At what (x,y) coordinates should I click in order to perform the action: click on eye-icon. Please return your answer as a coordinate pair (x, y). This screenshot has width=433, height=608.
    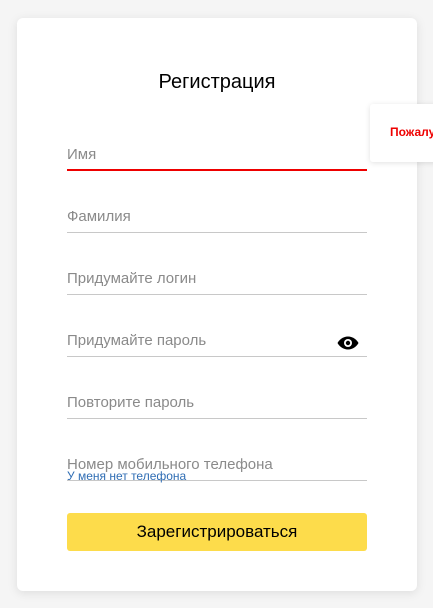
    Looking at the image, I should click on (348, 343).